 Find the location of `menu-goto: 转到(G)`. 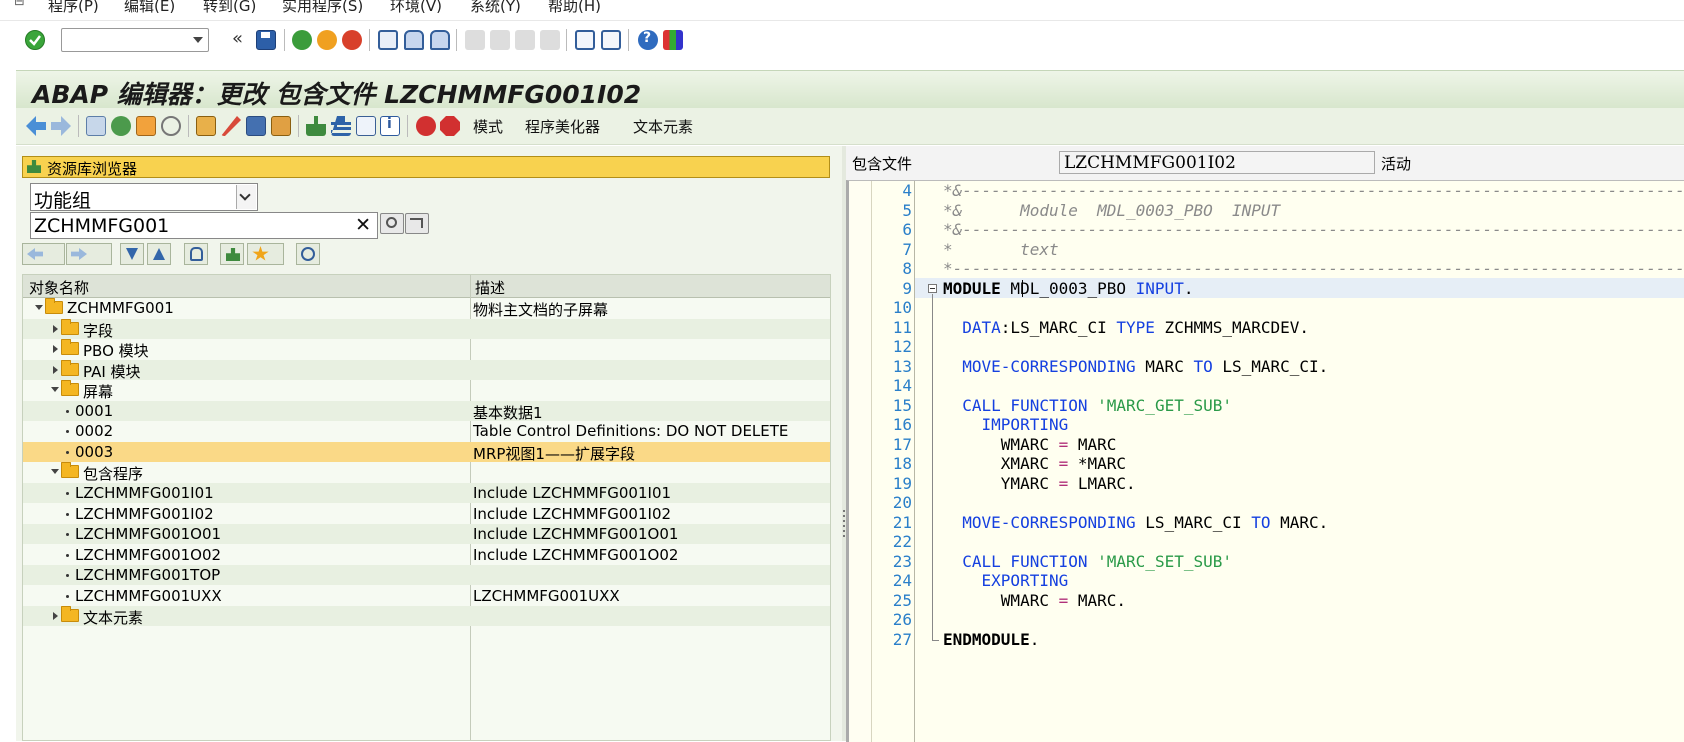

menu-goto: 转到(G) is located at coordinates (229, 8).